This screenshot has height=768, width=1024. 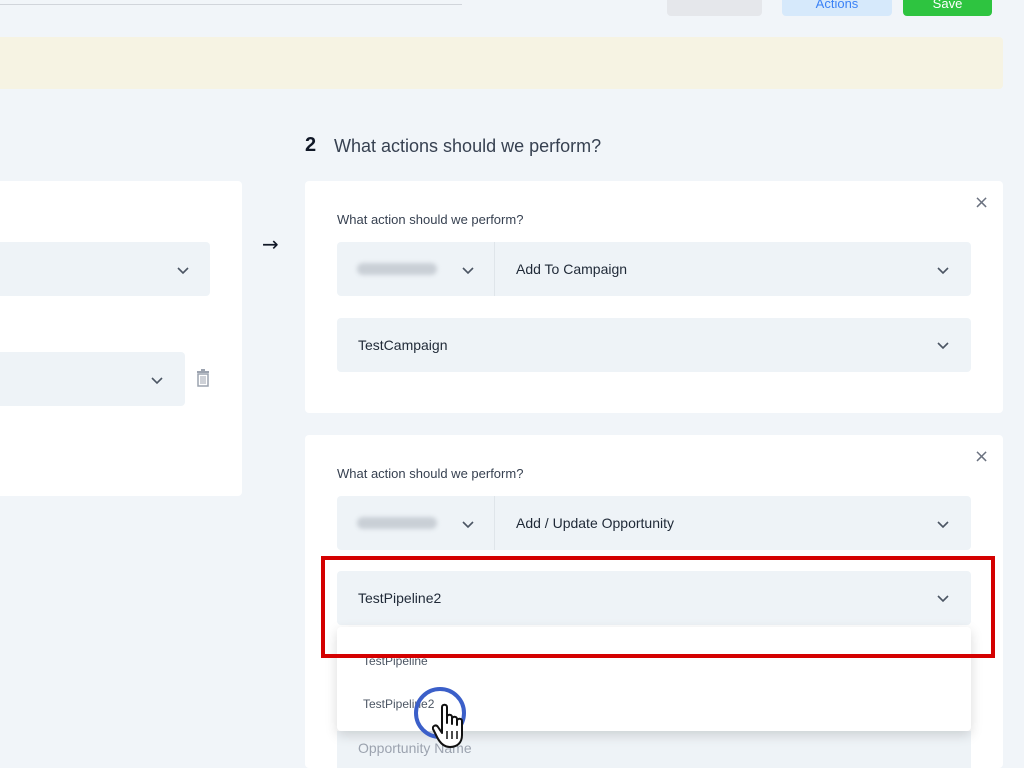 I want to click on actions-button: Actions, so click(x=837, y=8).